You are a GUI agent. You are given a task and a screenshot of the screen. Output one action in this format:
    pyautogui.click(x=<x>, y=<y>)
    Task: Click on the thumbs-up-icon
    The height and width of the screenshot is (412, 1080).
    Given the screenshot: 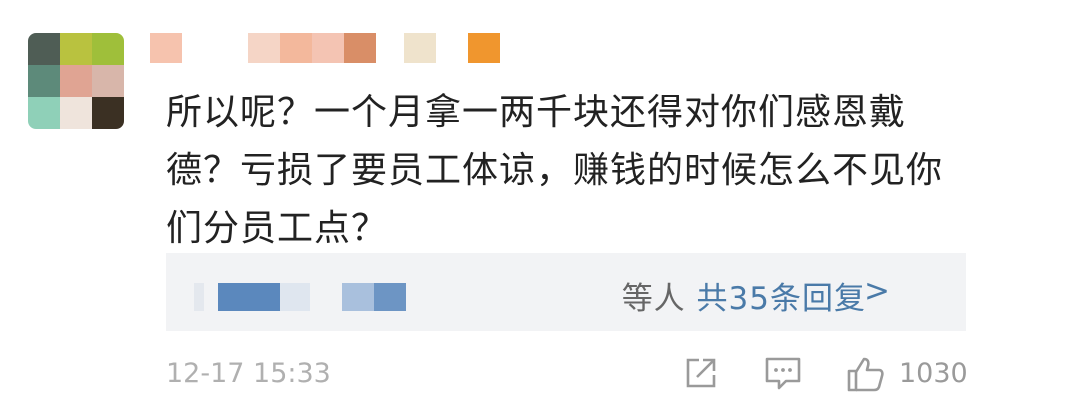 What is the action you would take?
    pyautogui.click(x=865, y=374)
    